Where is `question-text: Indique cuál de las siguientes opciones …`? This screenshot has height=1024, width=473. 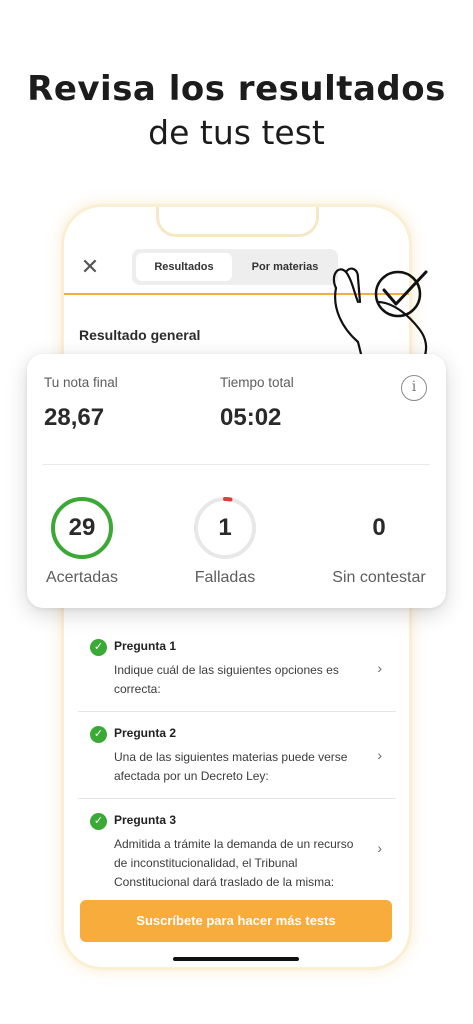
question-text: Indique cuál de las siguientes opciones … is located at coordinates (226, 679).